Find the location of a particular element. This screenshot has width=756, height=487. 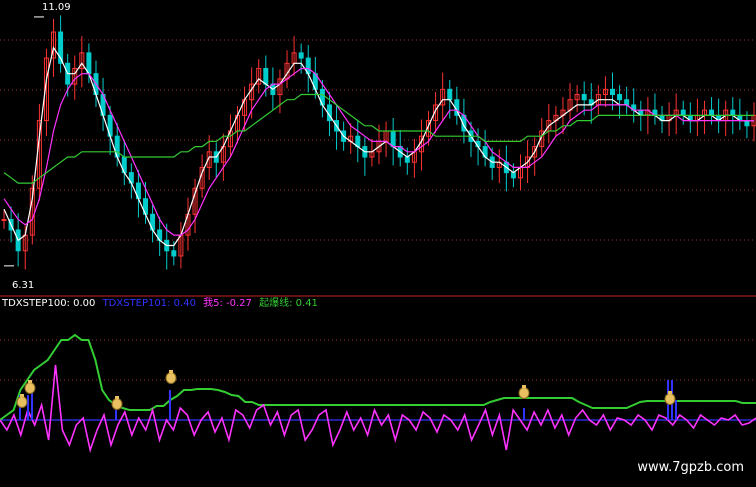

legend-tdxstep101: TDXSTEP101: 0.40 is located at coordinates (149, 303).